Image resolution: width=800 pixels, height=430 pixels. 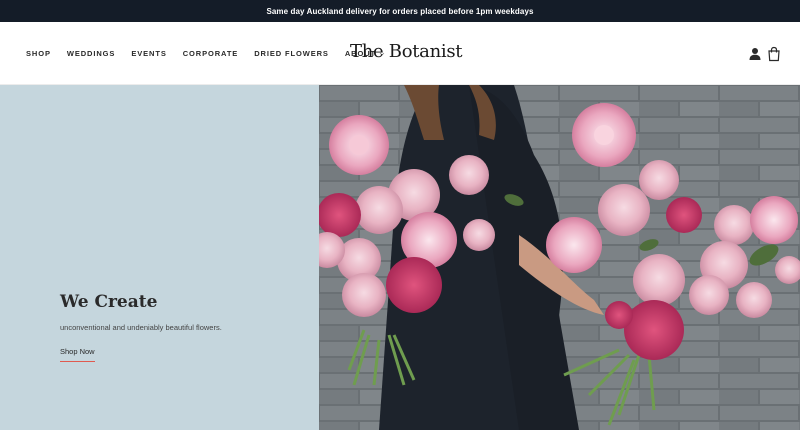 I want to click on nav-label: WEDDINGS, so click(x=91, y=53).